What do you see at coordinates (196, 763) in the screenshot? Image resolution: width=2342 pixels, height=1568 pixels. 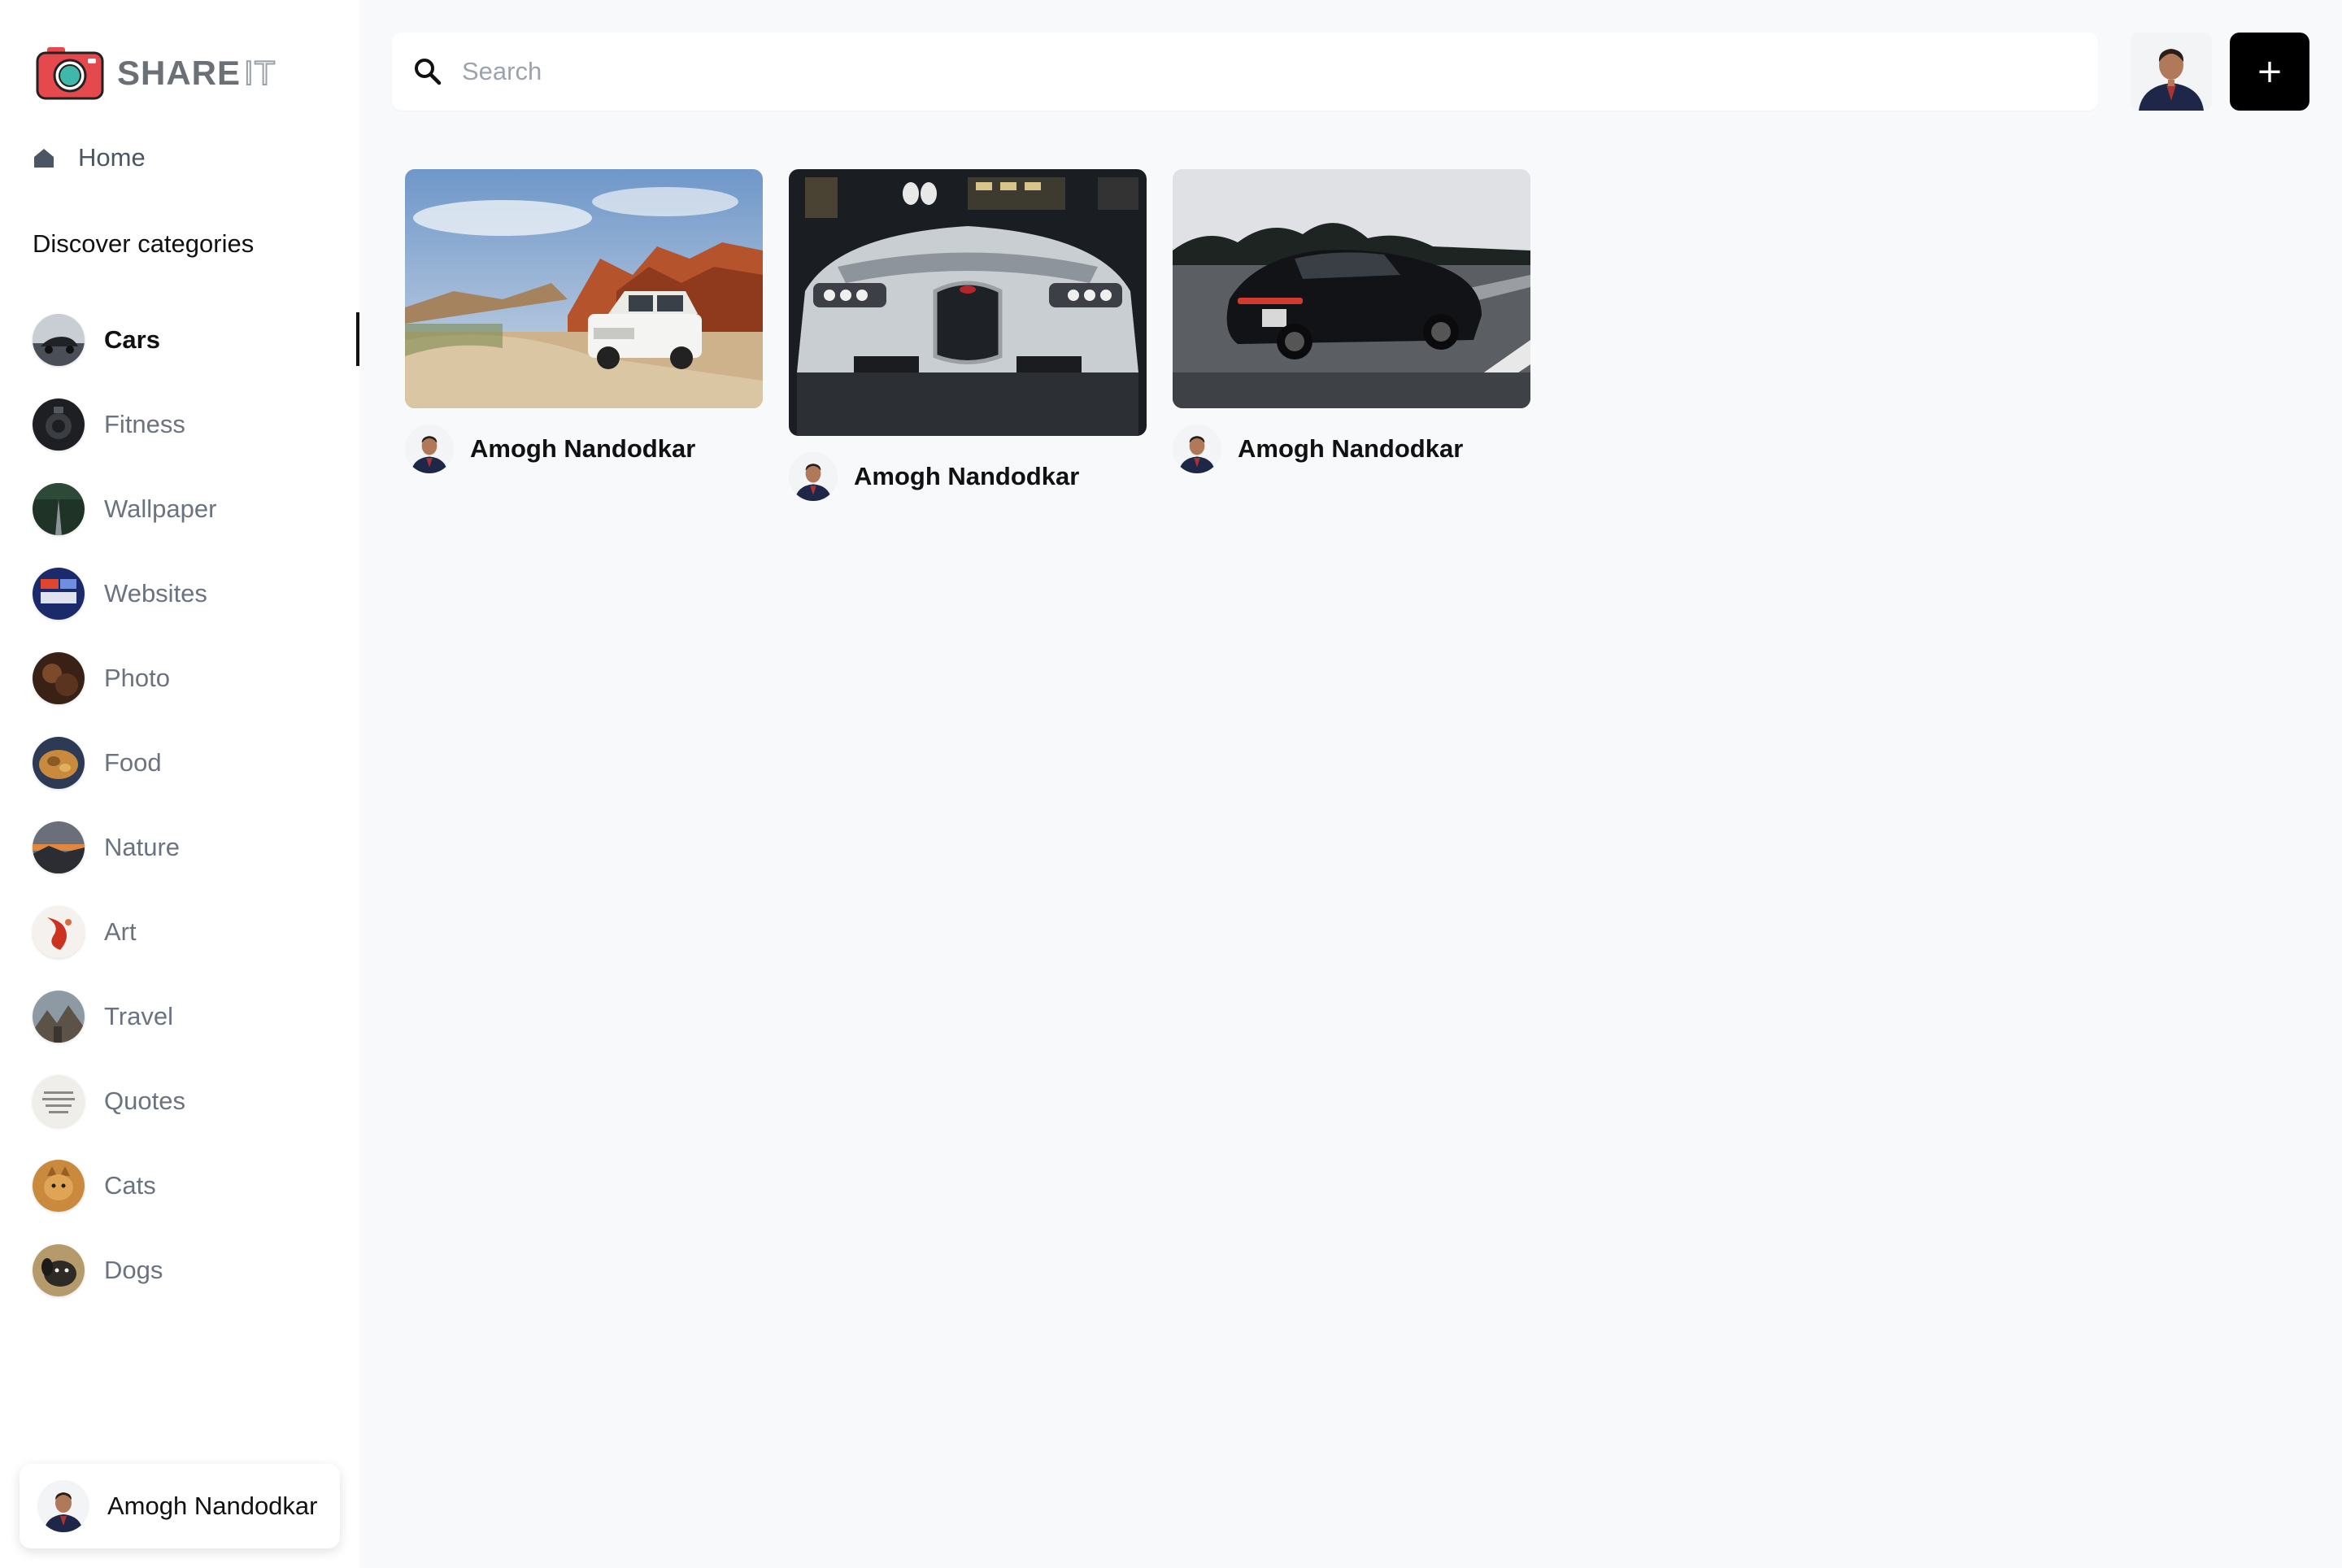 I see `category-item-food: Food` at bounding box center [196, 763].